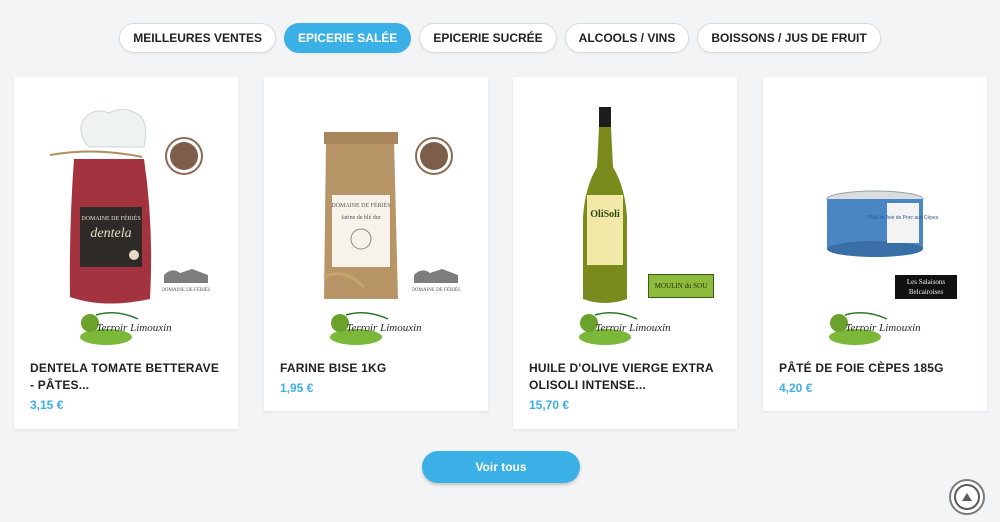  I want to click on flour-brand-text: DOMAINE DE FÉRIÈS, so click(360, 205).